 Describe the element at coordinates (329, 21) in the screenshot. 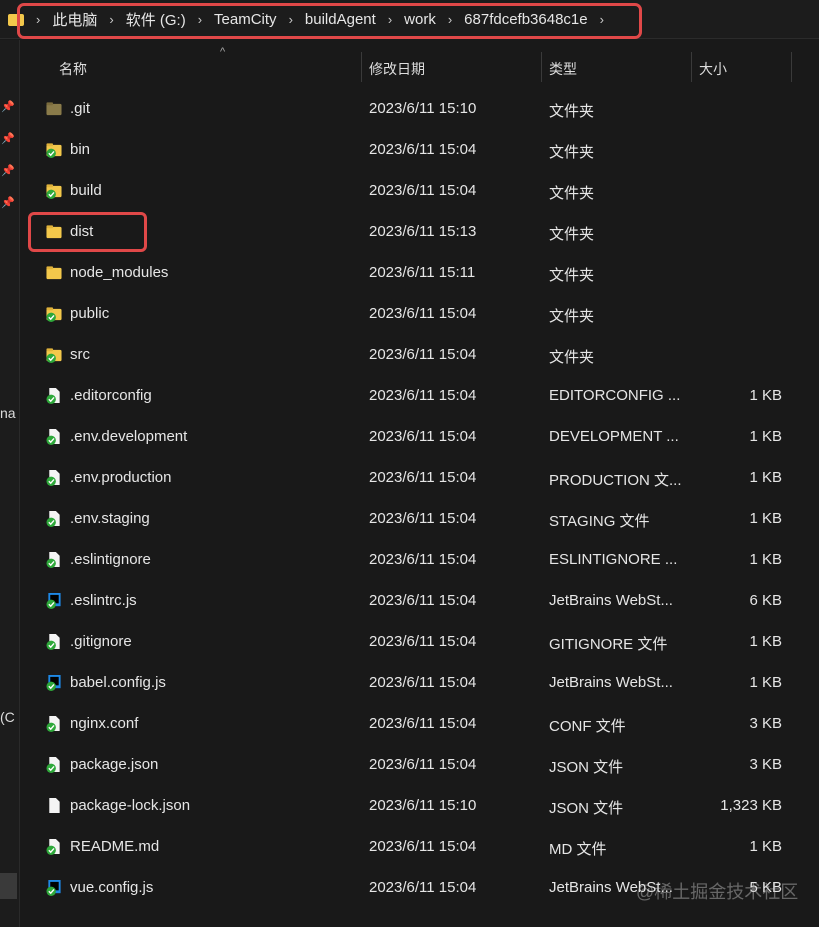

I see `address-highlight` at that location.